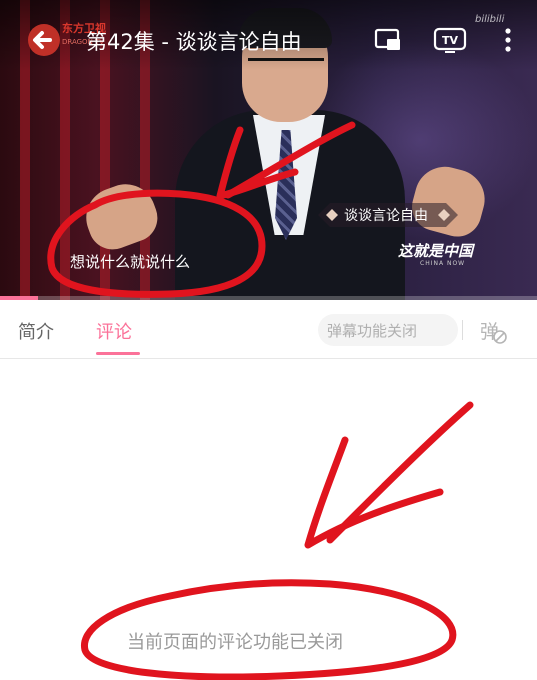 Image resolution: width=537 pixels, height=680 pixels. I want to click on tv-cast-icon: TV, so click(450, 40).